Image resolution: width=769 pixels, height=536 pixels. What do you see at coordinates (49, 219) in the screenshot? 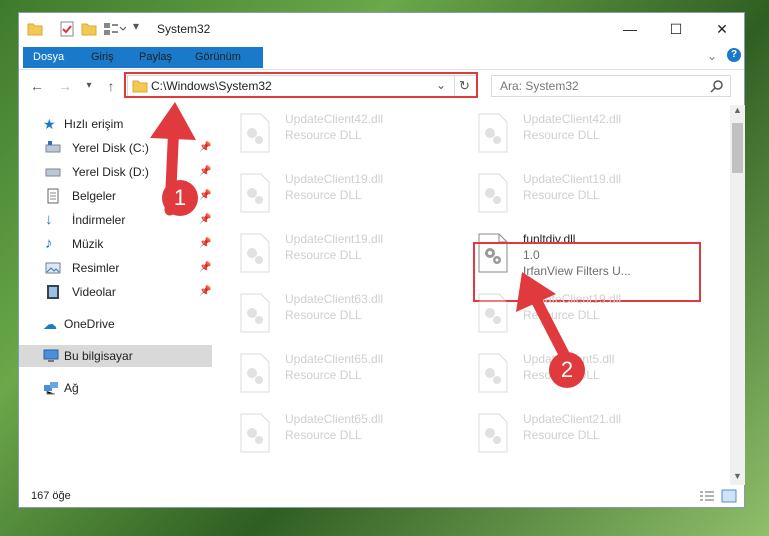
I see `download-icon: ↓` at bounding box center [49, 219].